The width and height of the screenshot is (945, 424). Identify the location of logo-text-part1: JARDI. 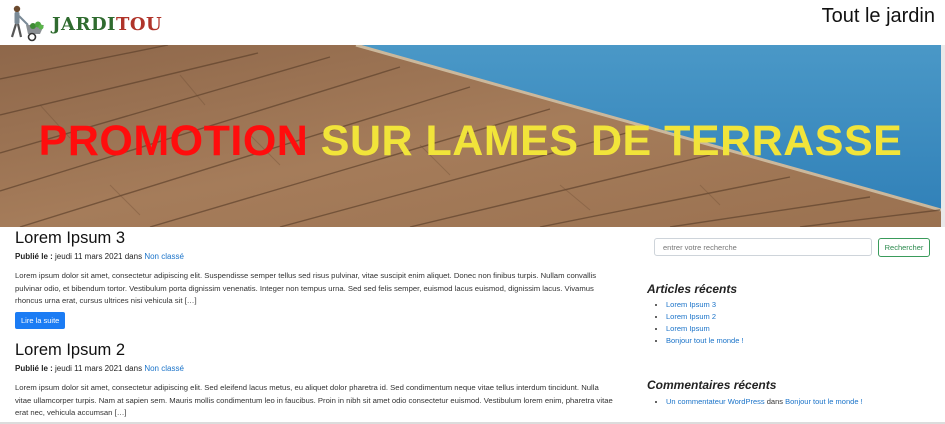
(84, 24).